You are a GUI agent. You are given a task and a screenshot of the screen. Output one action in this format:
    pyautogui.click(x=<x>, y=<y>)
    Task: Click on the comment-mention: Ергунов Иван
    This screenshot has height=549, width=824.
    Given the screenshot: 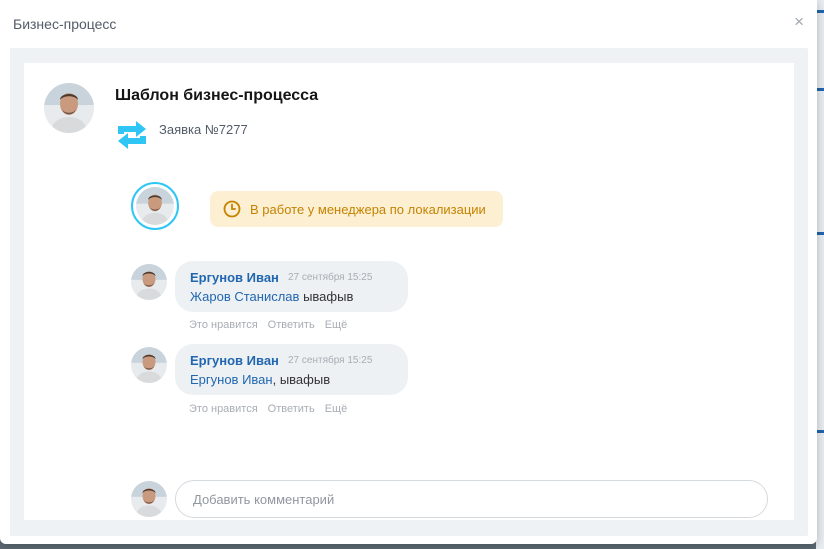 What is the action you would take?
    pyautogui.click(x=231, y=379)
    